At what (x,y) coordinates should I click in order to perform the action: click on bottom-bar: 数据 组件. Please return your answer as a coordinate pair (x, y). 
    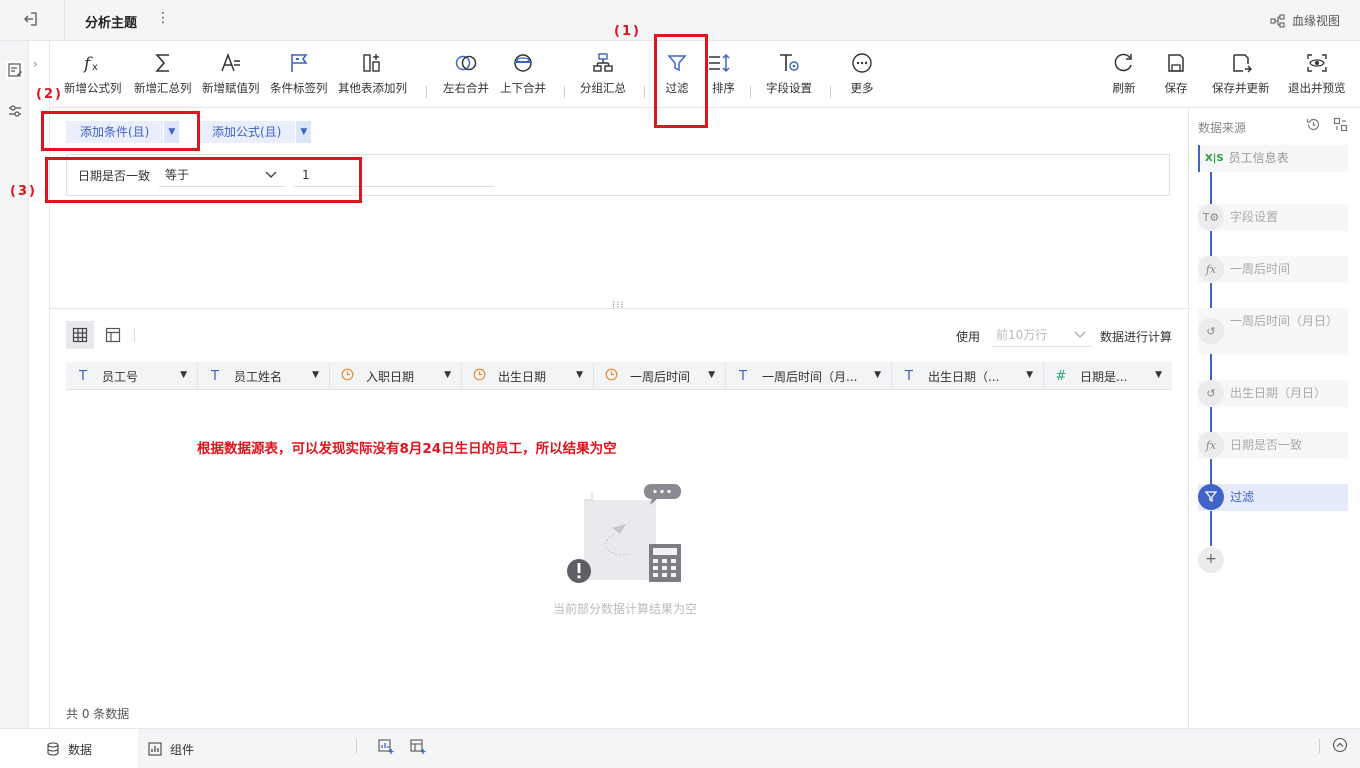
    Looking at the image, I should click on (680, 748).